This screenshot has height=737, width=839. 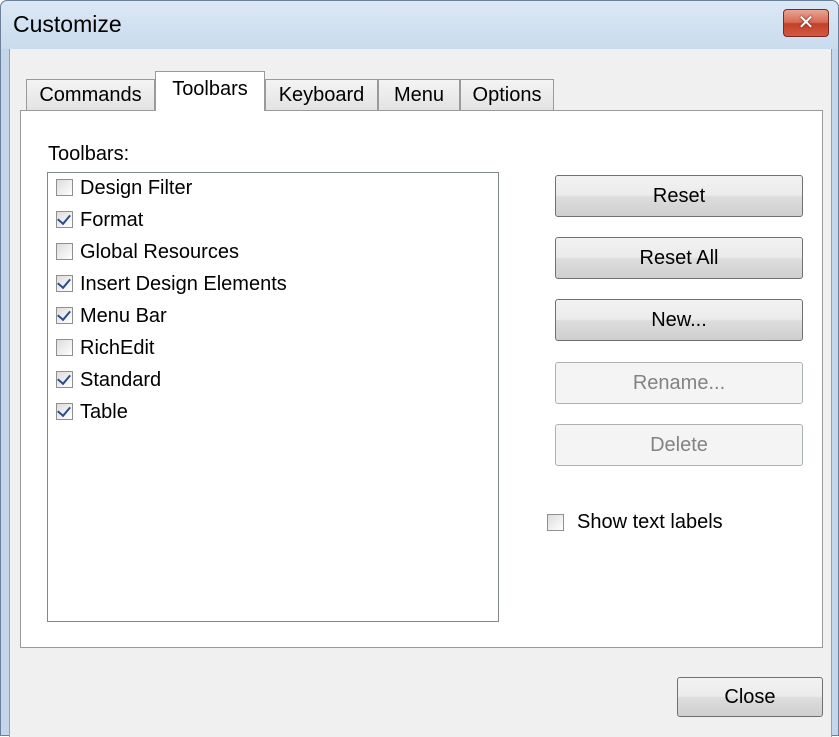 What do you see at coordinates (104, 412) in the screenshot?
I see `list-item-label: Table` at bounding box center [104, 412].